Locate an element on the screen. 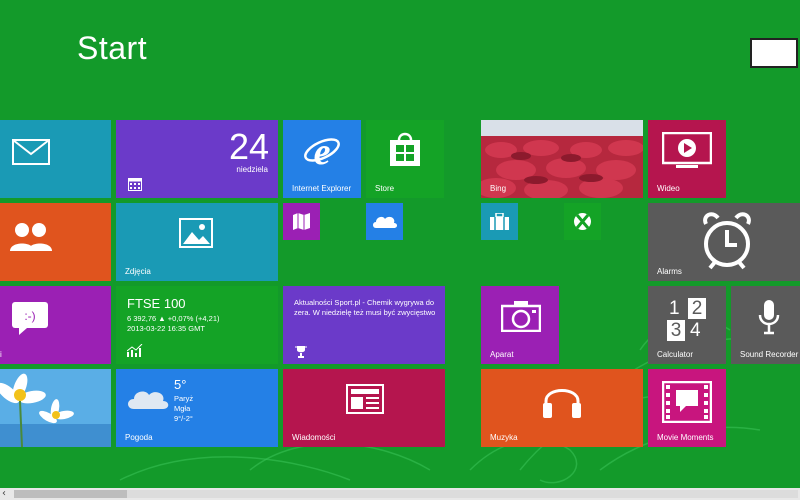 The image size is (800, 500). start-title: Start is located at coordinates (112, 48).